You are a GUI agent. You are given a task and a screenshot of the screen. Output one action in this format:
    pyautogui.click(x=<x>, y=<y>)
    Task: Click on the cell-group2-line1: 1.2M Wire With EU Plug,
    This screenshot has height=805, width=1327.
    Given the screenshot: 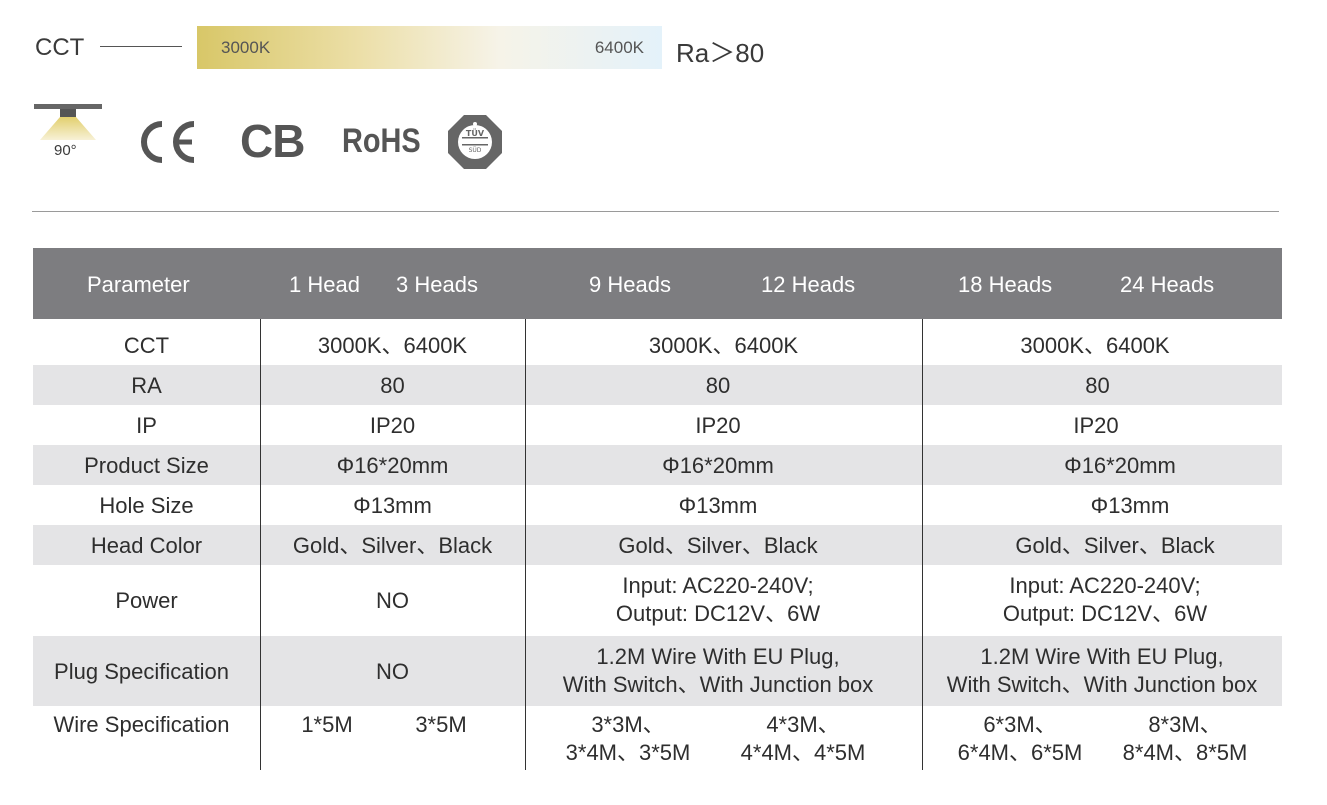 What is the action you would take?
    pyautogui.click(x=718, y=656)
    